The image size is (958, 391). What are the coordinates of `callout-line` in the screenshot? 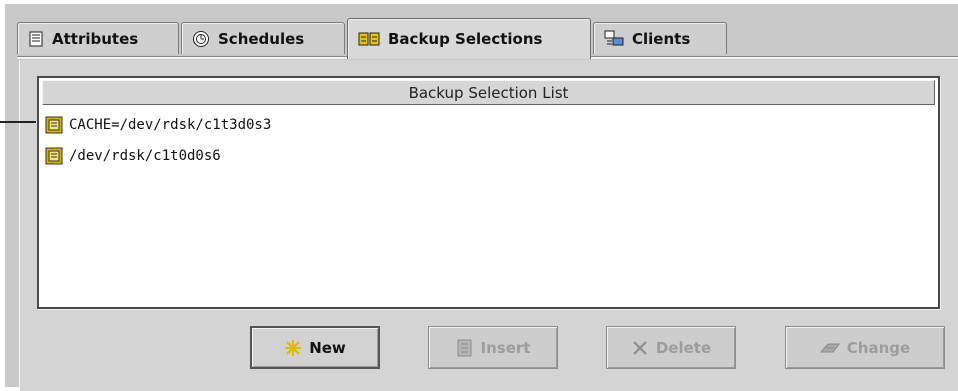 It's located at (18, 122).